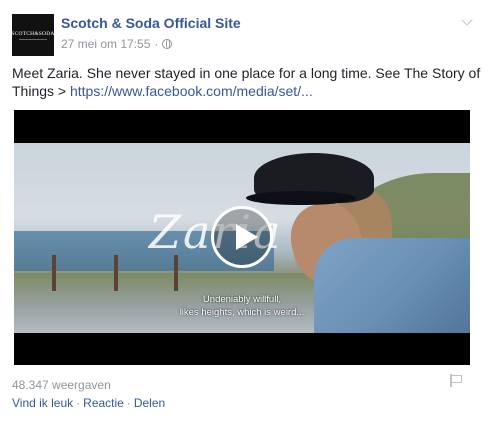 The image size is (497, 422). What do you see at coordinates (242, 299) in the screenshot?
I see `subtitle-line-1: Undeniably willfull,` at bounding box center [242, 299].